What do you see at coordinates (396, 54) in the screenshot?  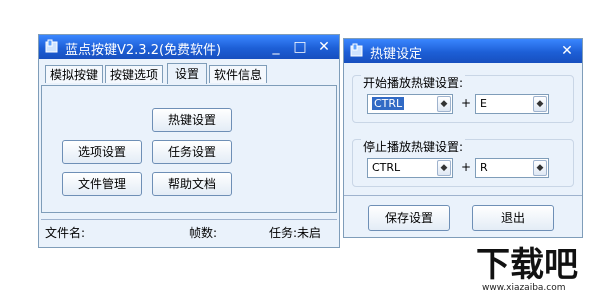 I see `dialog-title: 热键设定` at bounding box center [396, 54].